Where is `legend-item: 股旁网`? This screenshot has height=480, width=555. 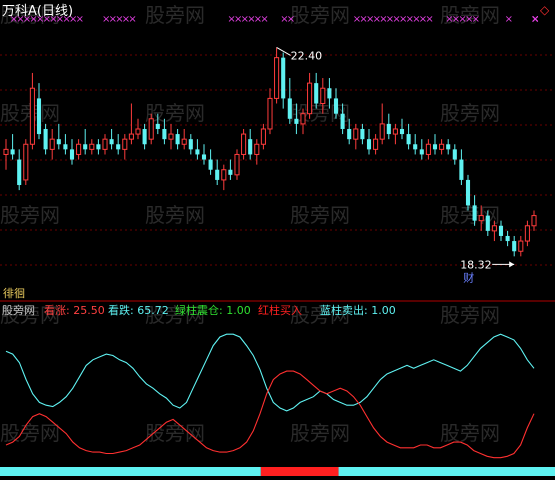 legend-item: 股旁网 is located at coordinates (18, 310).